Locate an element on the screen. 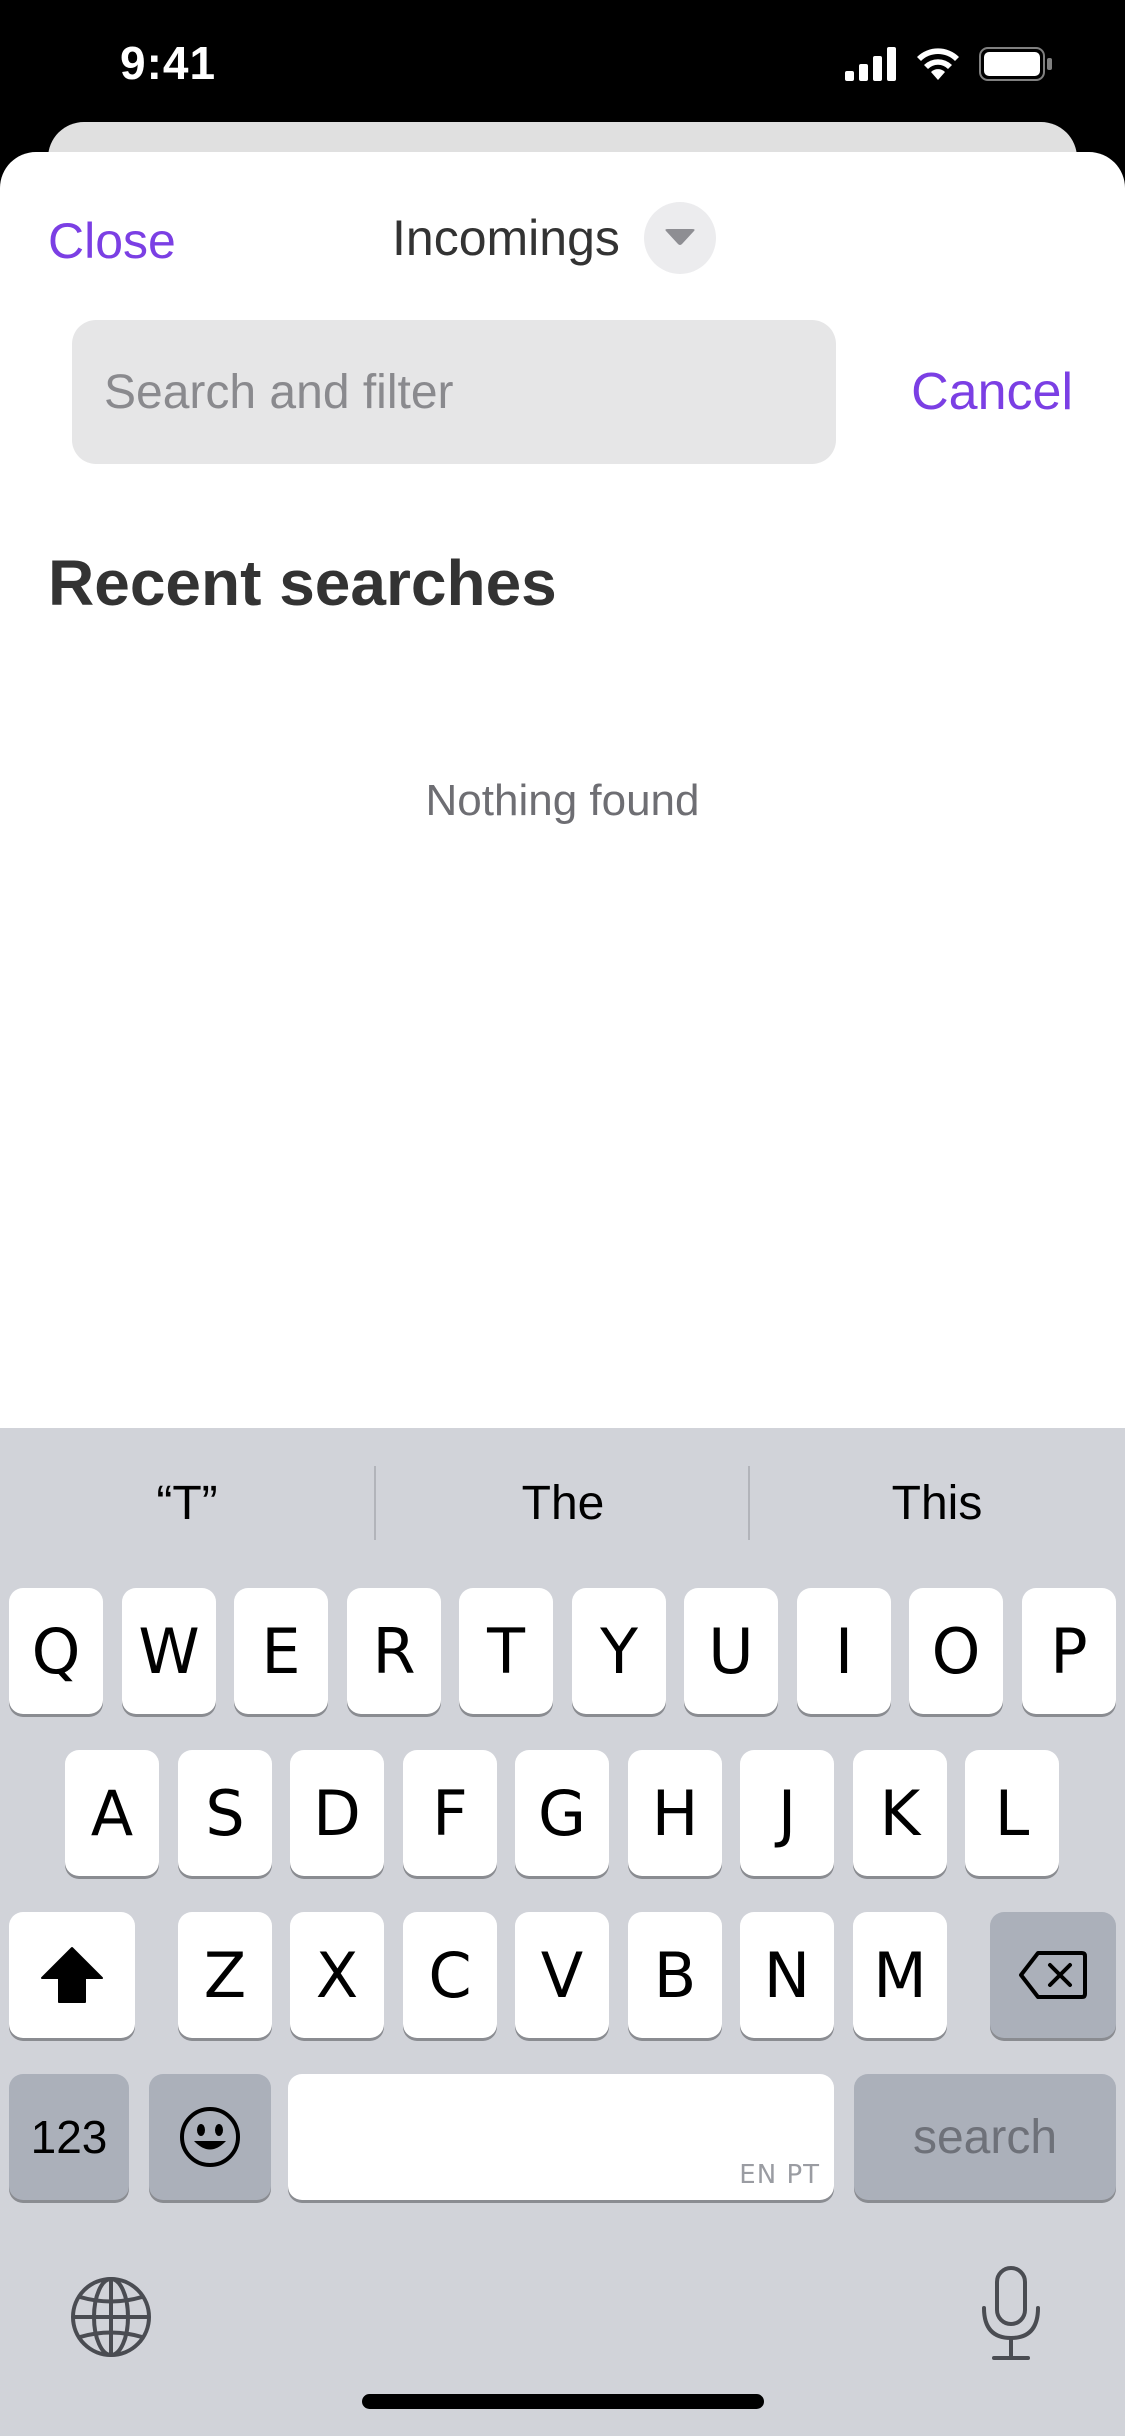  key-c: C is located at coordinates (450, 1975).